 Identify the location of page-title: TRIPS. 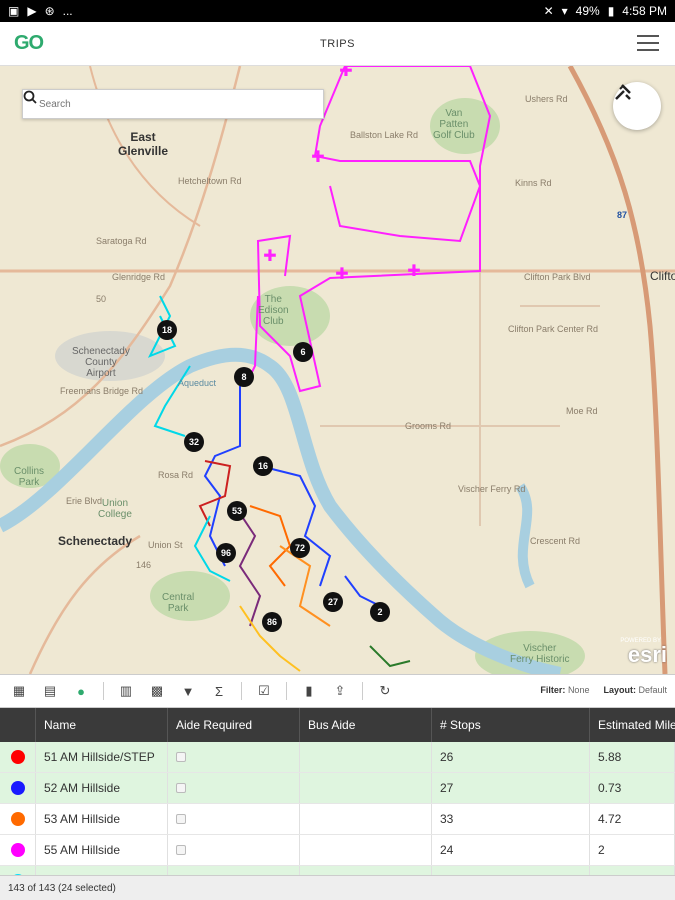
(337, 43).